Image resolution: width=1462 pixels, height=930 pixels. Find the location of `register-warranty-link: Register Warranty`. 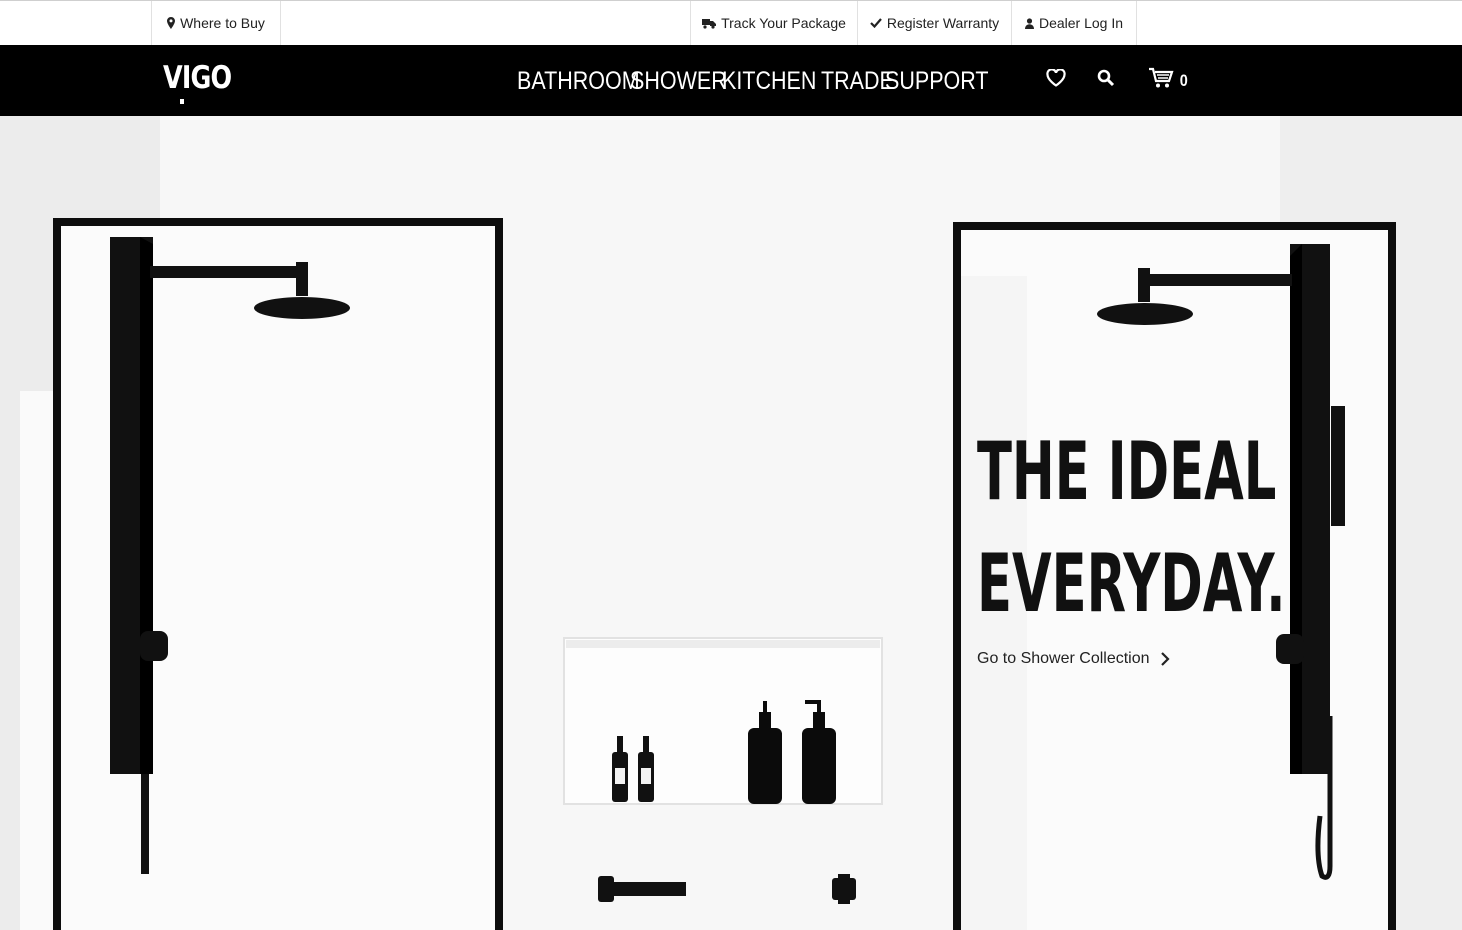

register-warranty-link: Register Warranty is located at coordinates (934, 23).